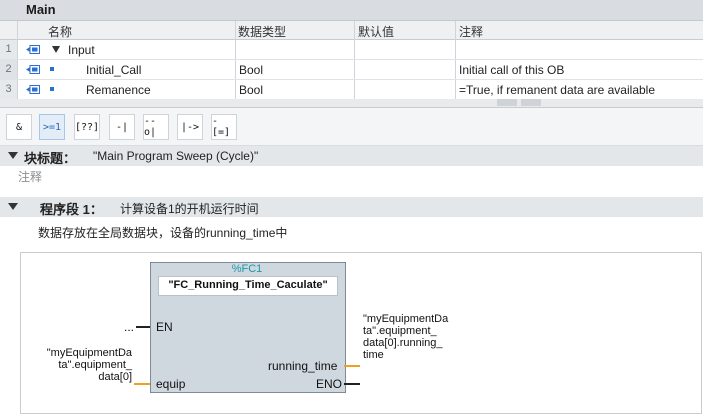  I want to click on network-title-bar: 程序段 1： 计算设备1的开机运行时间, so click(351, 207).